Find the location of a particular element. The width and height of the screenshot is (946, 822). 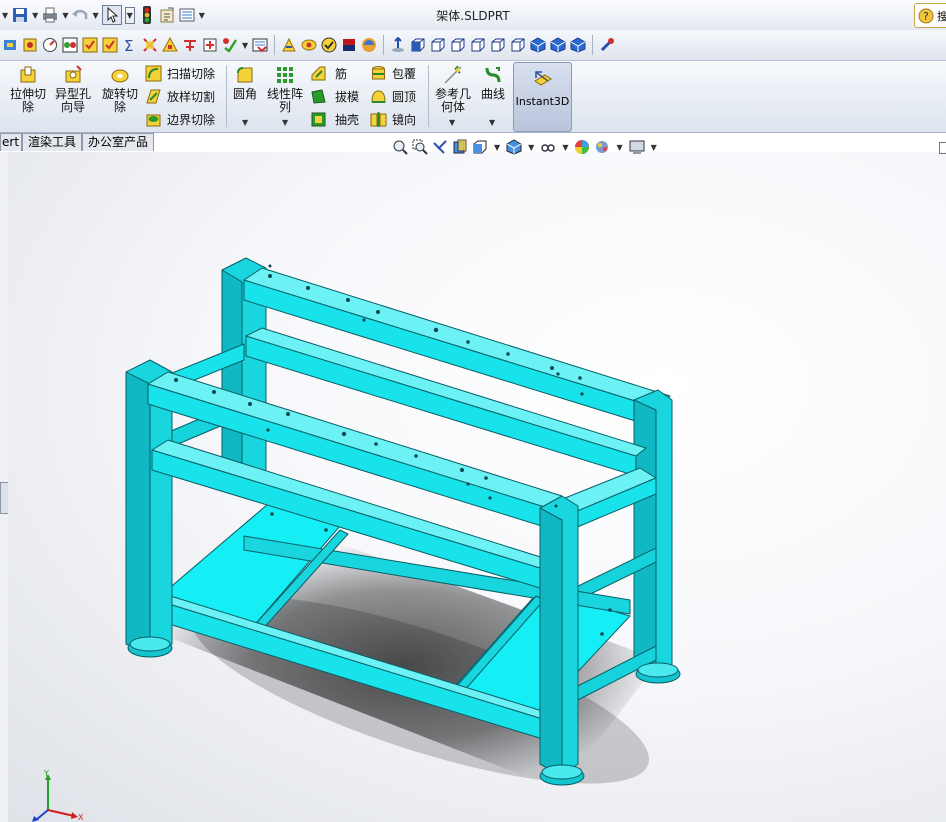

dome-label: 圆顶 is located at coordinates (404, 97).